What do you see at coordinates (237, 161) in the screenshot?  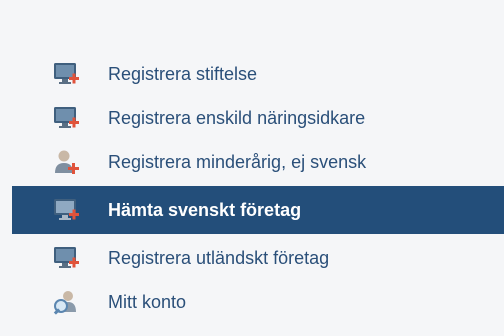 I see `menu-item-label: Registrera minderårig, ej svensk` at bounding box center [237, 161].